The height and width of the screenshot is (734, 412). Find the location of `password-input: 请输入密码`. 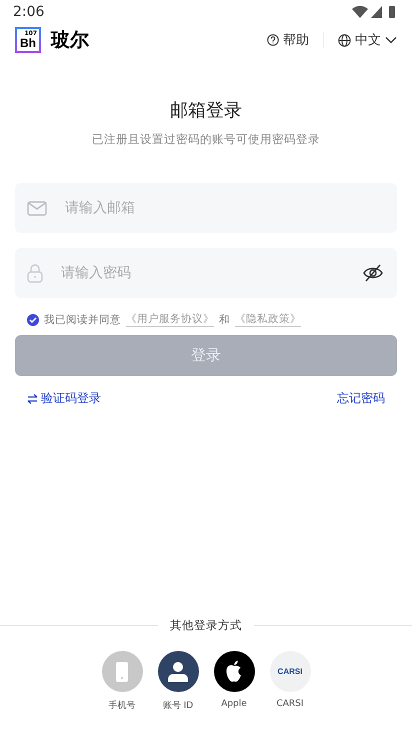

password-input: 请输入密码 is located at coordinates (203, 273).